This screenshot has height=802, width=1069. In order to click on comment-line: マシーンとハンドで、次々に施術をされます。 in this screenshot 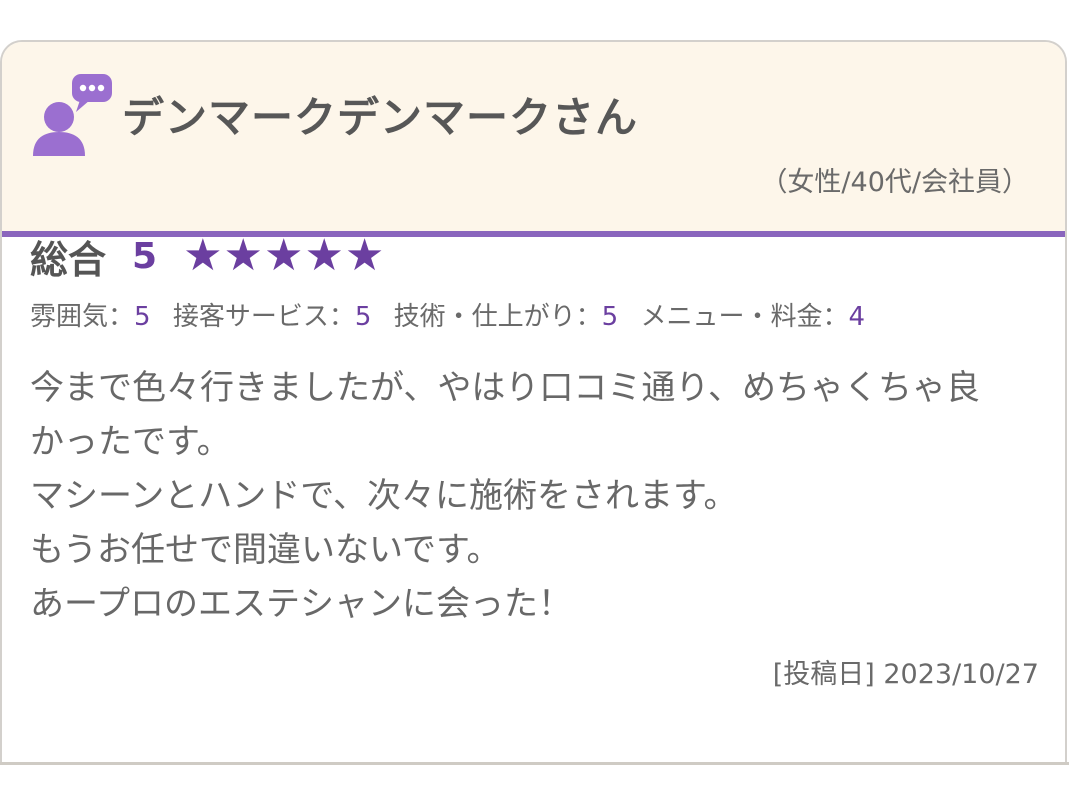, I will do `click(384, 496)`.